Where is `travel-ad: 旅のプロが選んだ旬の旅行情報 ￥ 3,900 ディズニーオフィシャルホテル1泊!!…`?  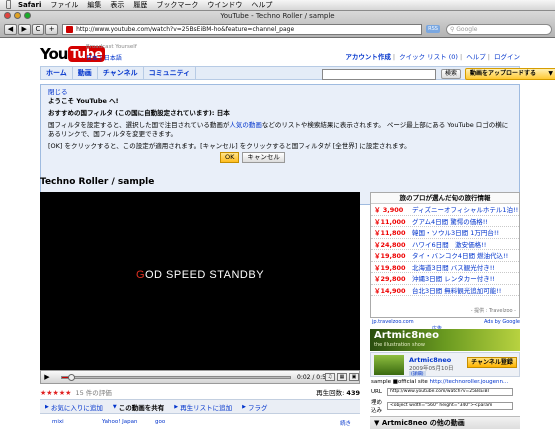
travel-ad: 旅のプロが選んだ旬の旅行情報 ￥ 3,900 ディズニーオフィシャルホテル1泊!!… is located at coordinates (445, 255).